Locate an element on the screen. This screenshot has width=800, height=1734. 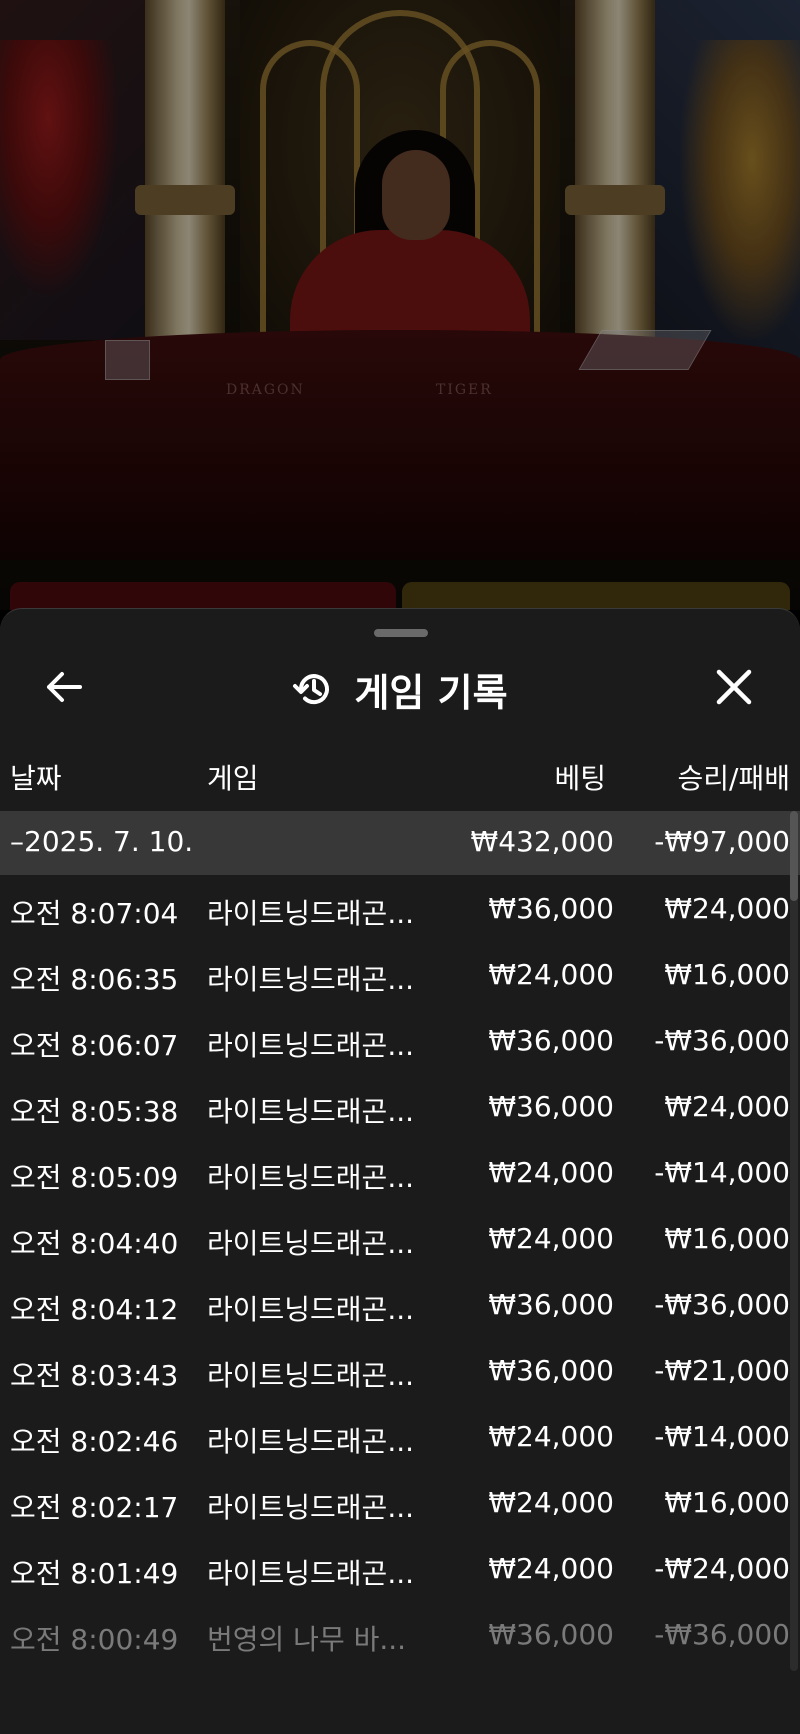
close-button is located at coordinates (734, 689).